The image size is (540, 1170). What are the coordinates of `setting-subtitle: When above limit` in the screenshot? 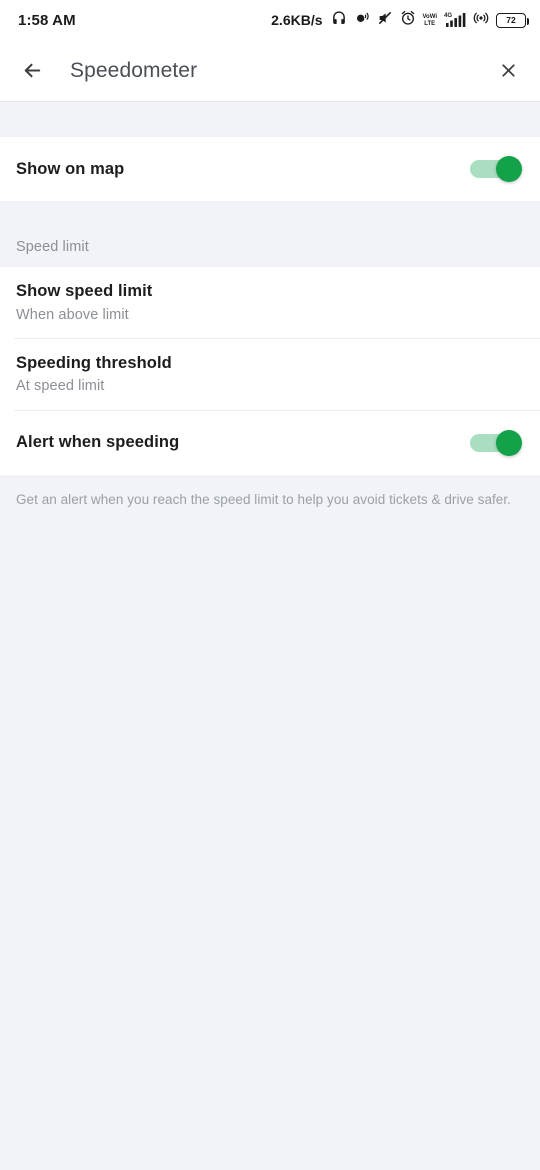 It's located at (72, 314).